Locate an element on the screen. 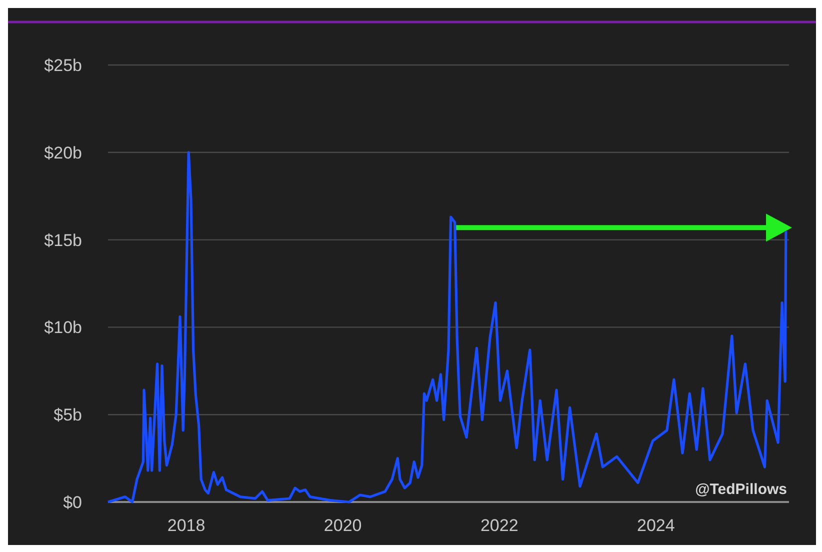  y-axis-label: $10b is located at coordinates (63, 328).